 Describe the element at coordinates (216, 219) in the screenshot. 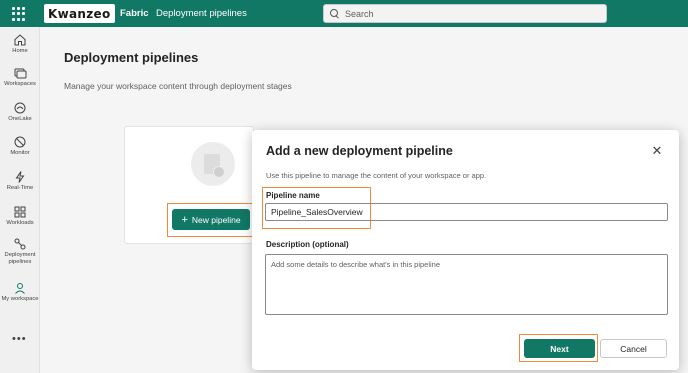

I see `new-pipeline-label: New pipeline` at that location.